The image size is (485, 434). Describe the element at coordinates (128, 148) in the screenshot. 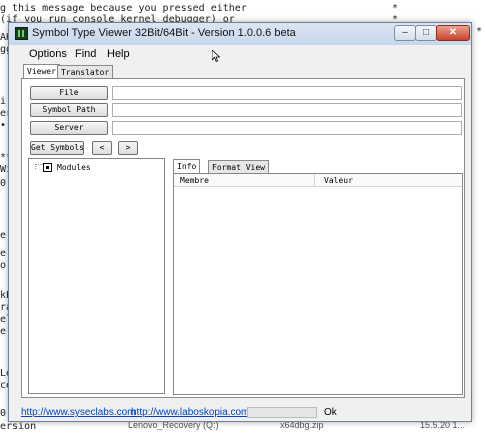

I see `forward-button: >` at that location.